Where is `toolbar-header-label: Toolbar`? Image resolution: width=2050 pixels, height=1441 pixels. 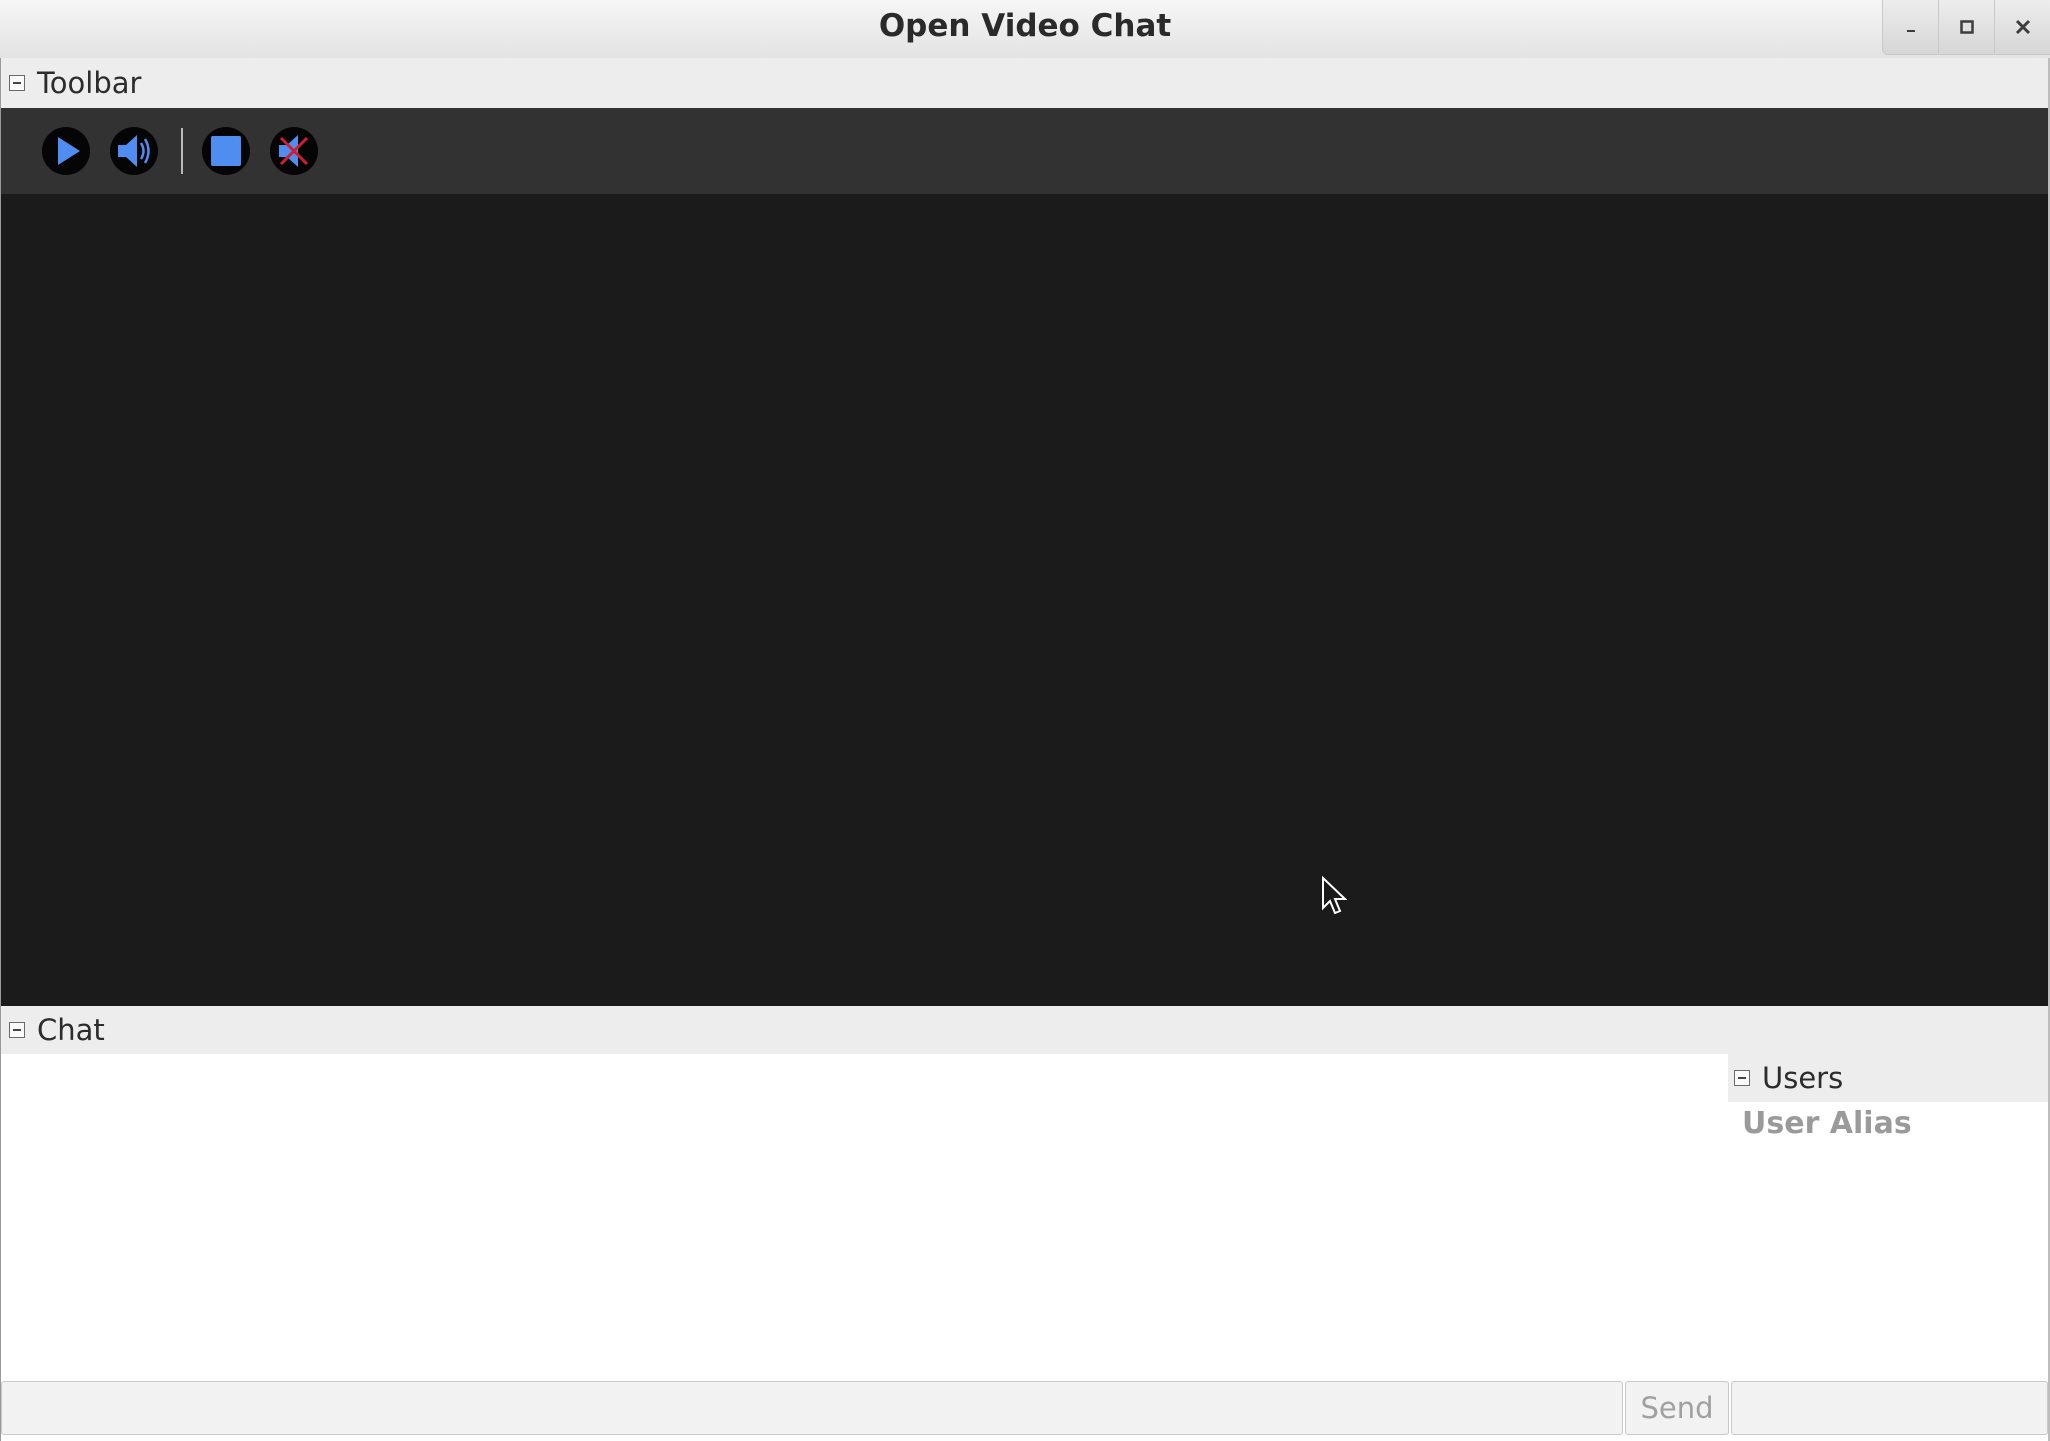
toolbar-header-label: Toolbar is located at coordinates (89, 83).